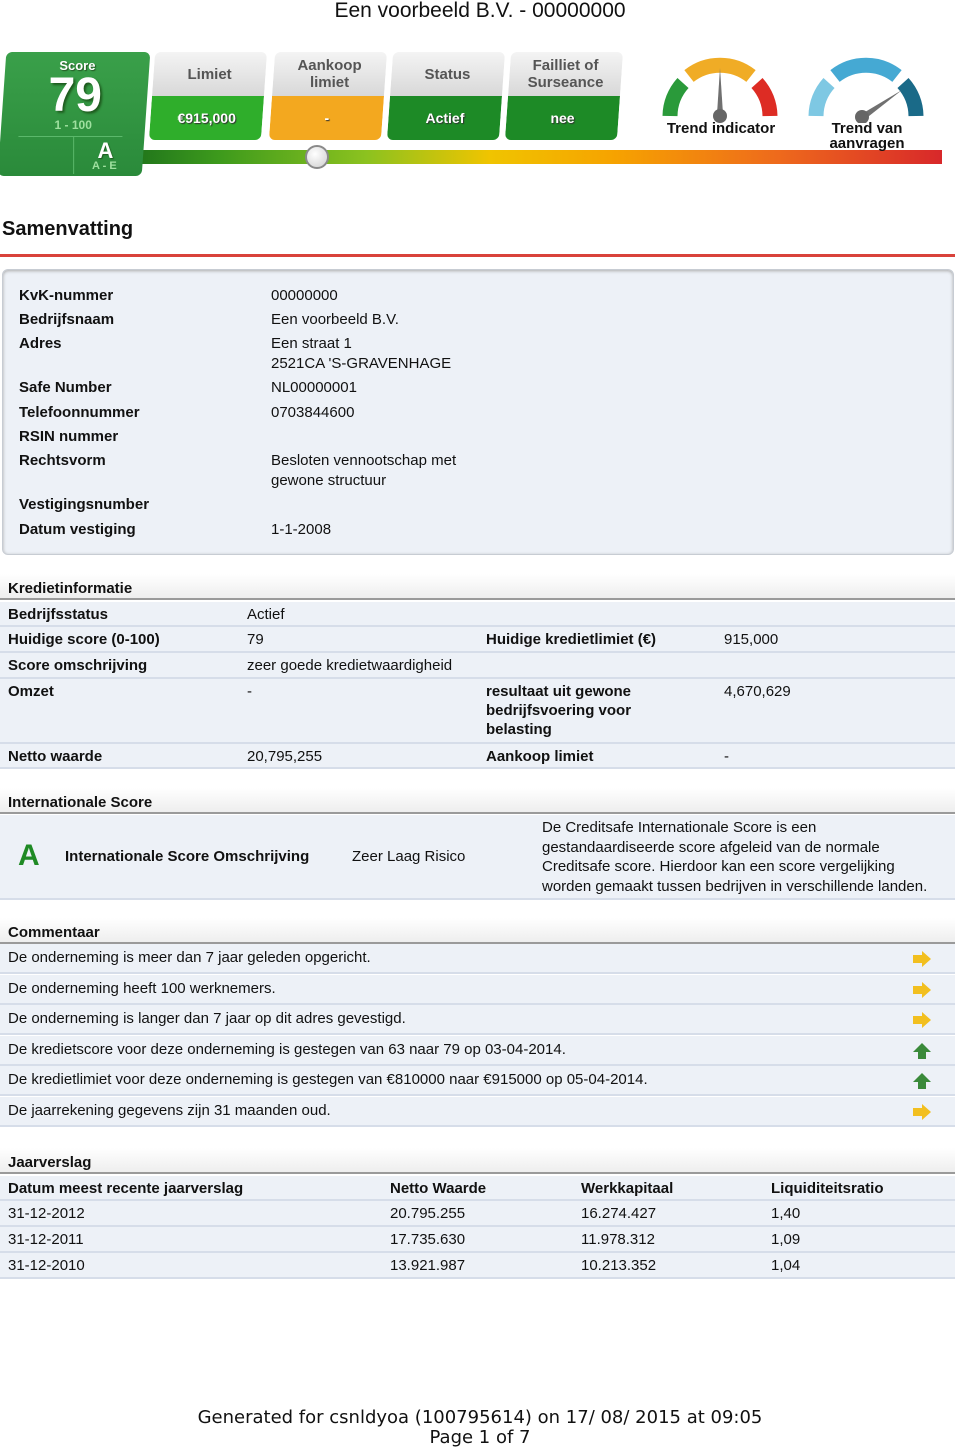  Describe the element at coordinates (328, 96) in the screenshot. I see `tile-aankoop-limiet: Aankoop limiet -` at that location.